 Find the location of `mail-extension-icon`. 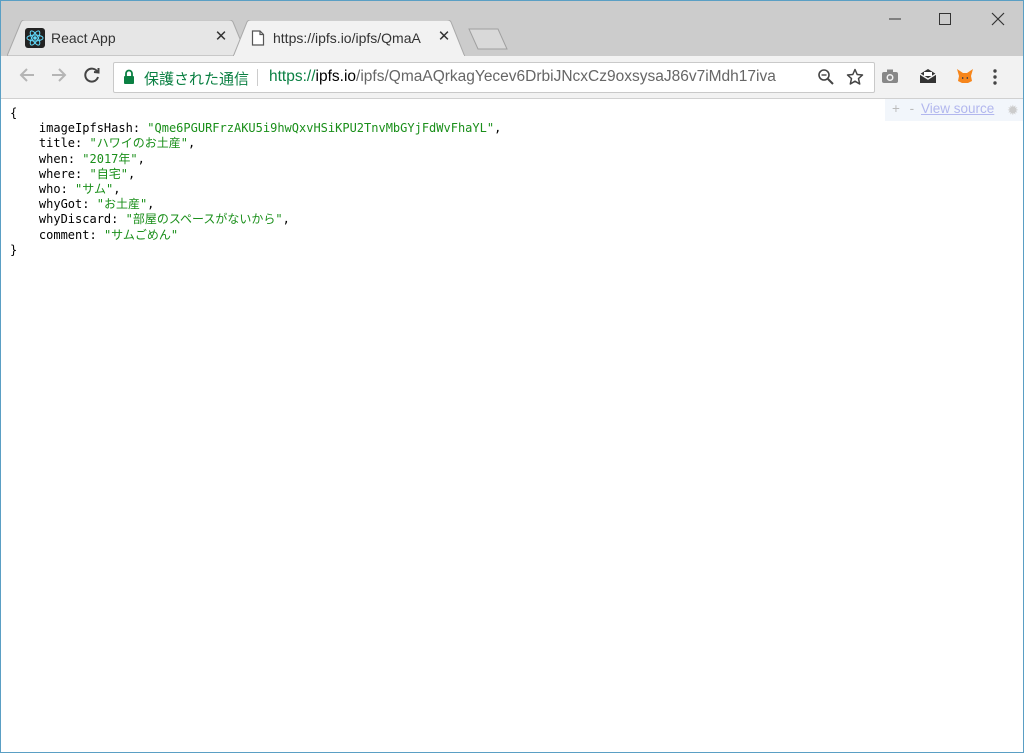

mail-extension-icon is located at coordinates (928, 78).